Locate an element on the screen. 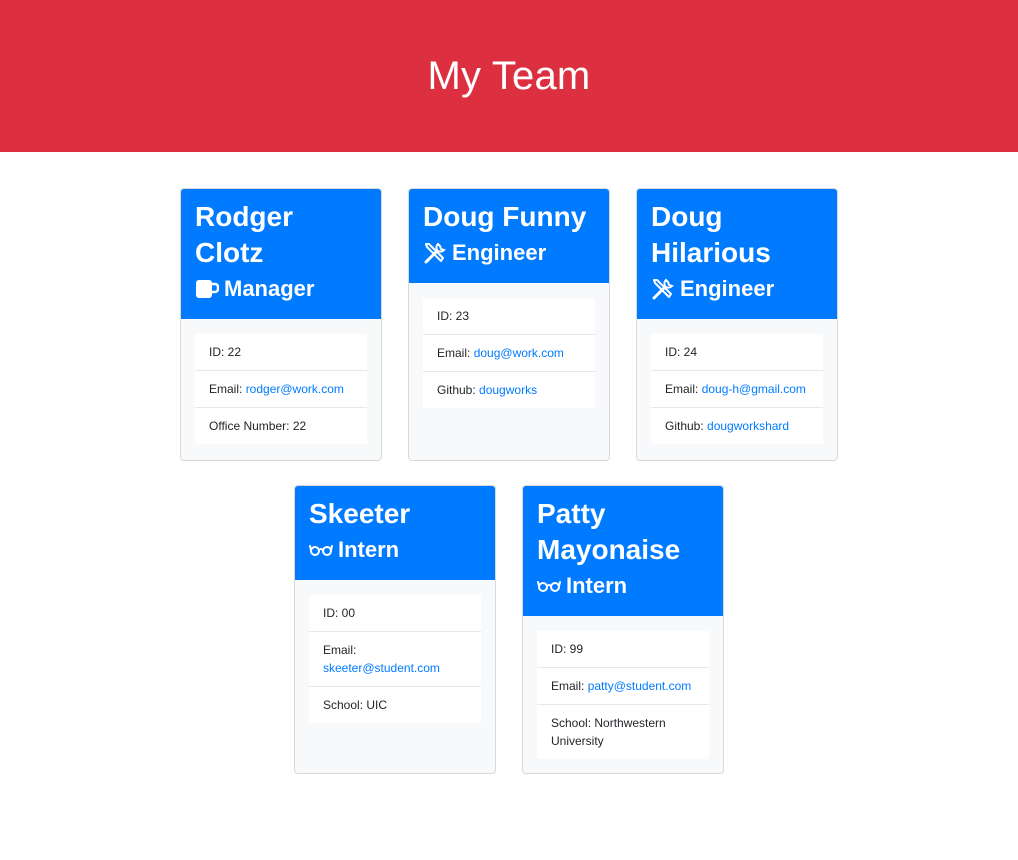  id-value: 22 is located at coordinates (234, 352).